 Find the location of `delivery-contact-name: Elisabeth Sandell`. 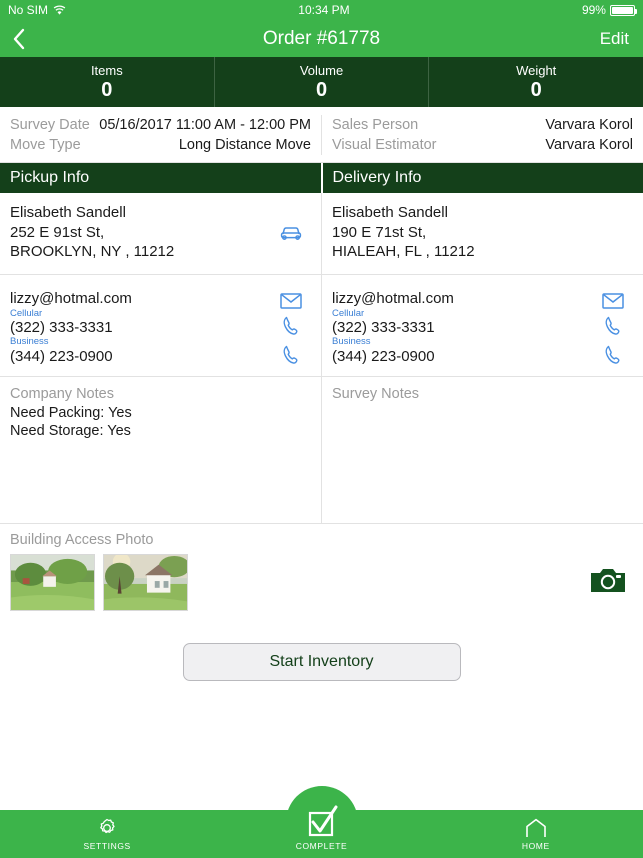

delivery-contact-name: Elisabeth Sandell is located at coordinates (390, 212).